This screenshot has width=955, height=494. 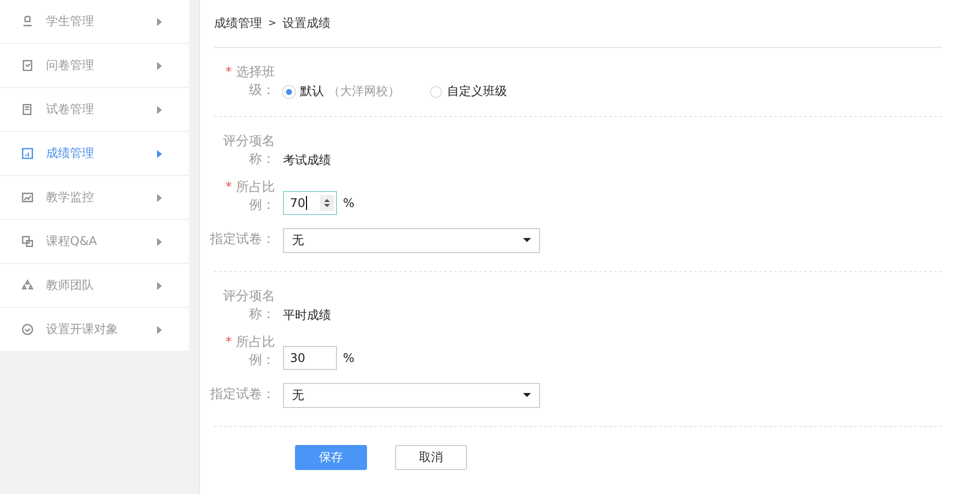 I want to click on sidebar-item: 课程Q&A, so click(x=94, y=242).